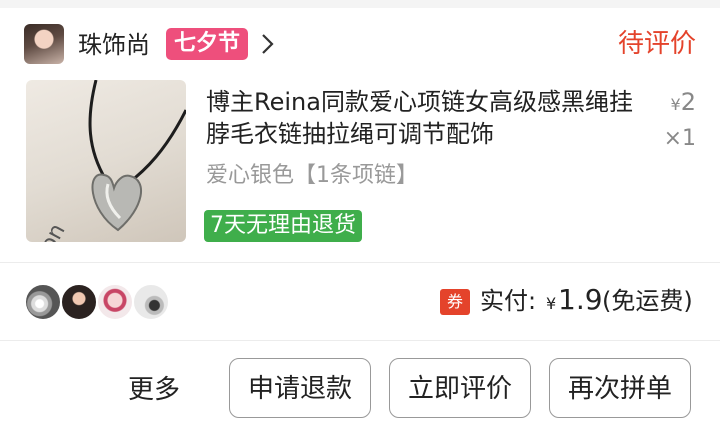  I want to click on return-policy-tag: 7天无理由退货, so click(283, 226).